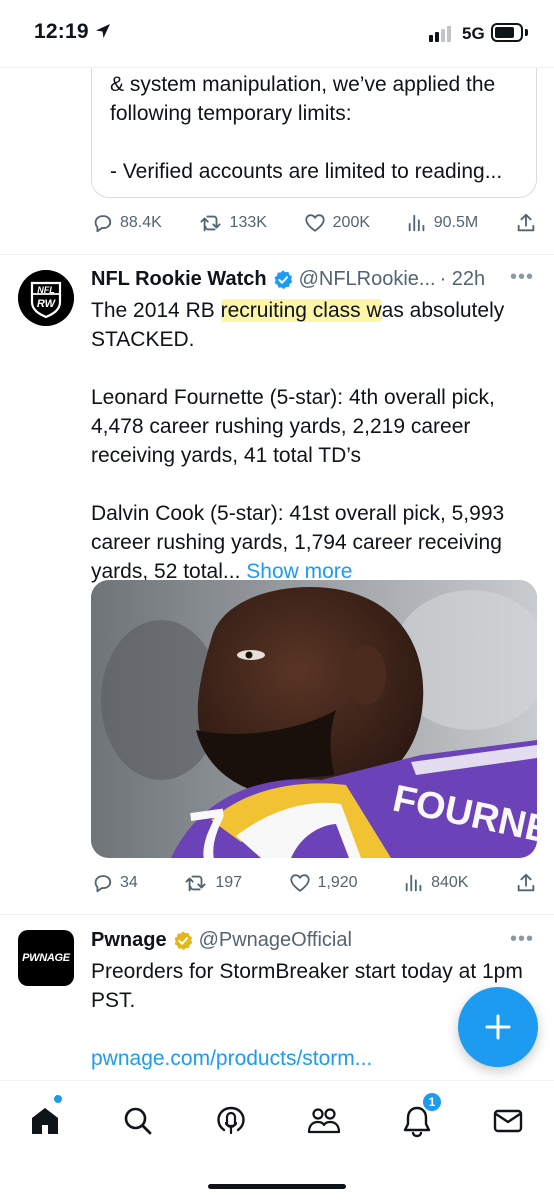  Describe the element at coordinates (183, 940) in the screenshot. I see `verified-business-badge-icon` at that location.